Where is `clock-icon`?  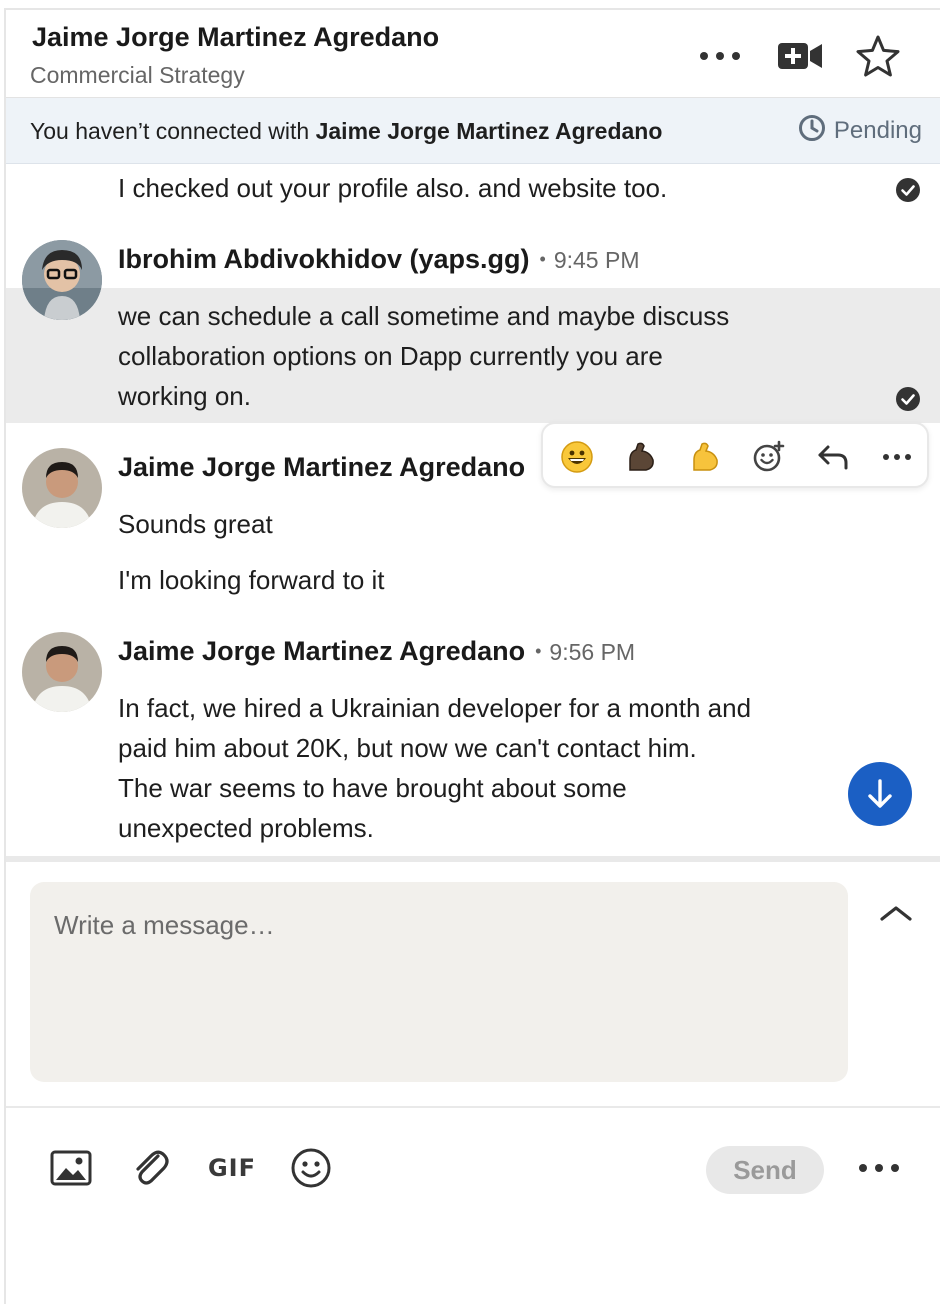 clock-icon is located at coordinates (812, 131).